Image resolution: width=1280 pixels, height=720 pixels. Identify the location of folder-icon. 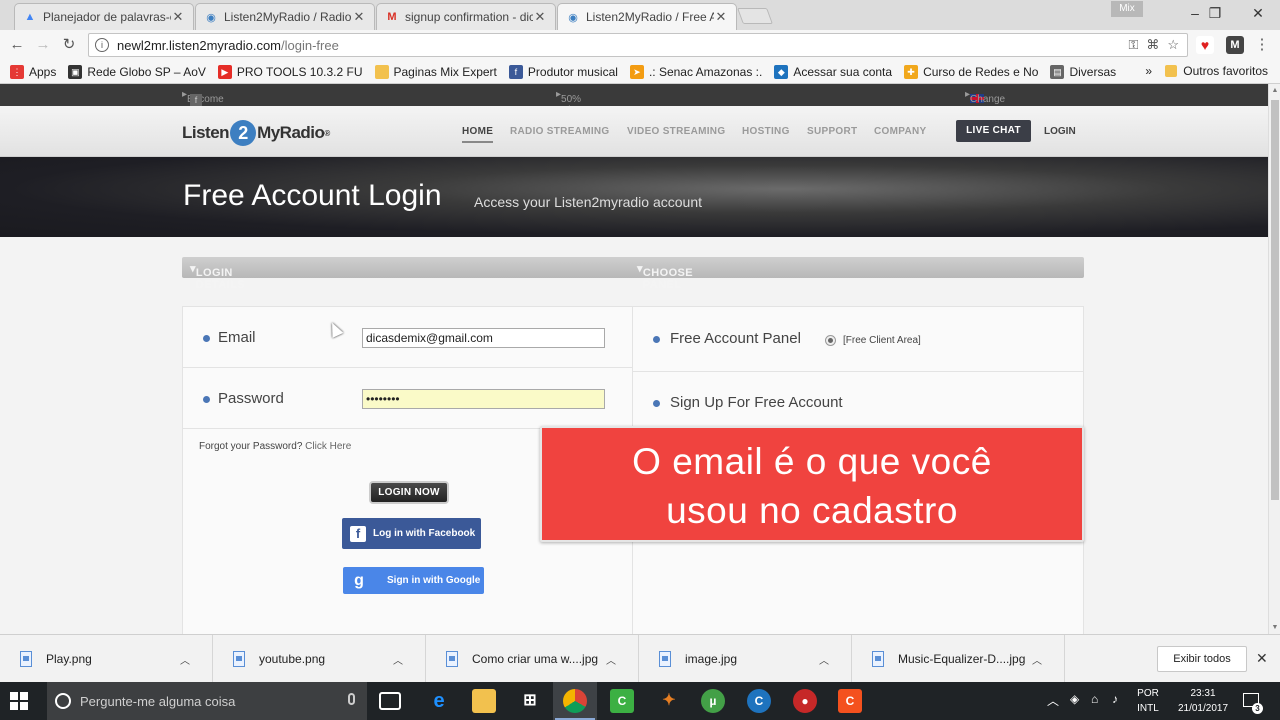
(1171, 71).